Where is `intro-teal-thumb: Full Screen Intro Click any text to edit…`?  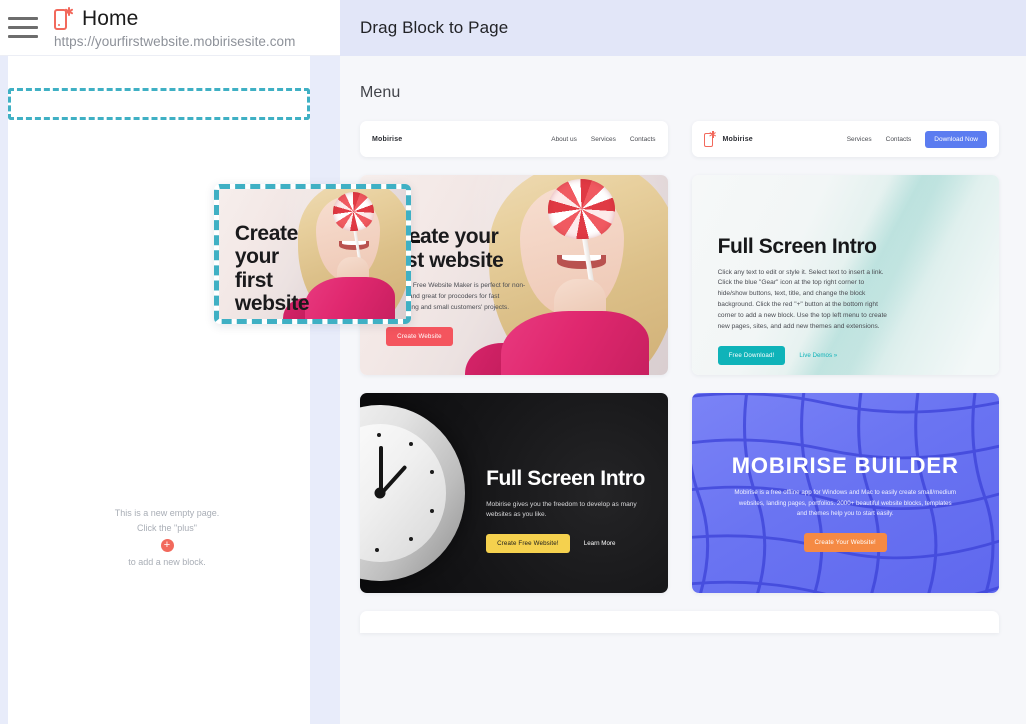
intro-teal-thumb: Full Screen Intro Click any text to edit… is located at coordinates (845, 275).